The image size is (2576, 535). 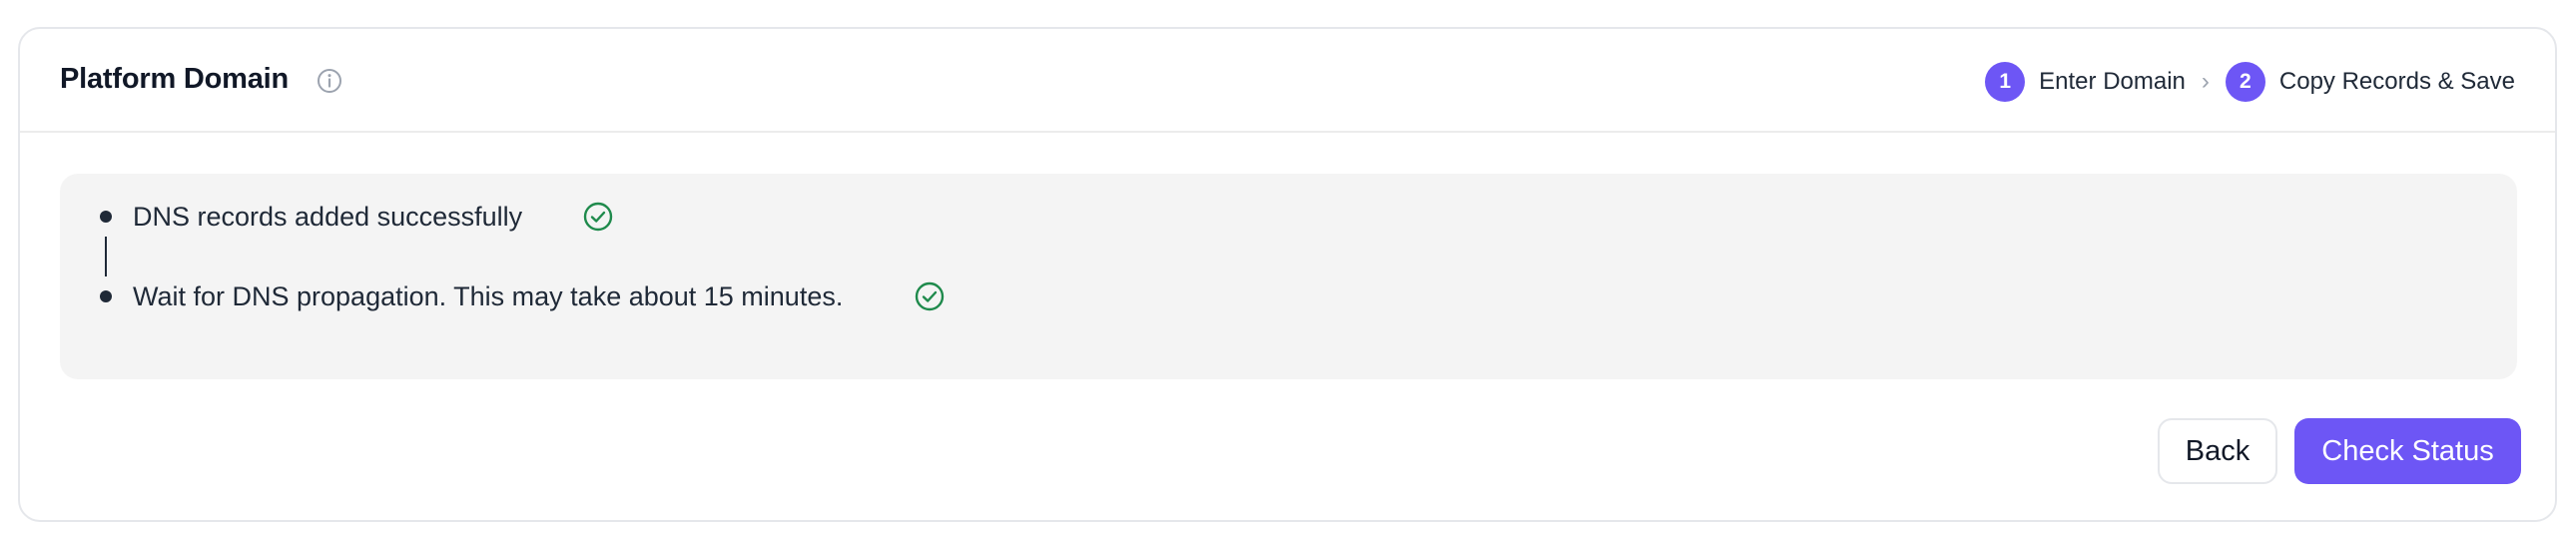 I want to click on step-copy-records: 2 Copy Records & Save, so click(x=2370, y=82).